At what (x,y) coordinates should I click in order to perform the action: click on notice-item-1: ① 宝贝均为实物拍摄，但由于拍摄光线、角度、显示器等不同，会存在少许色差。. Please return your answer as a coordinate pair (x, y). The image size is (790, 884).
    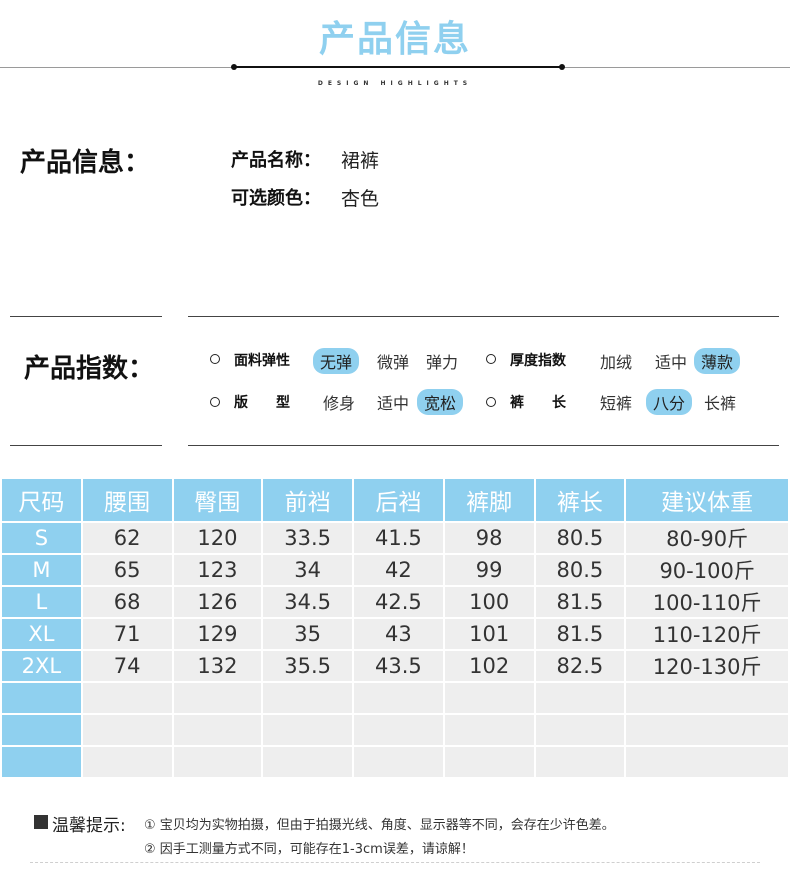
    Looking at the image, I should click on (379, 825).